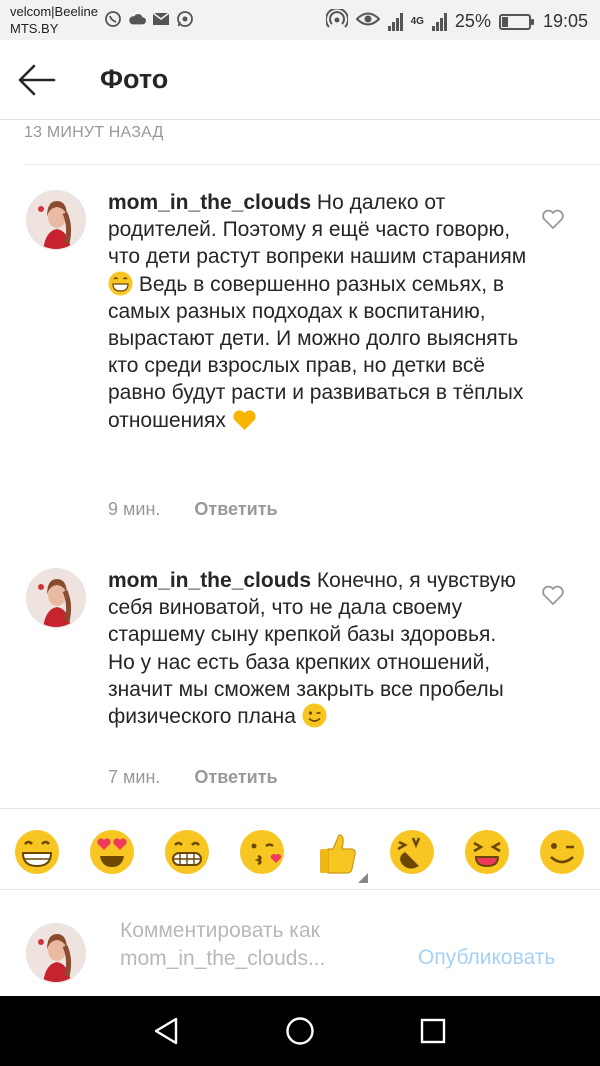 The width and height of the screenshot is (600, 1066). What do you see at coordinates (505, 21) in the screenshot?
I see `battery-level-fill` at bounding box center [505, 21].